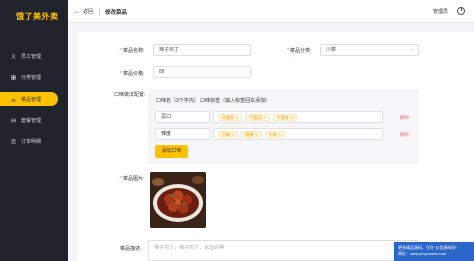  I want to click on sidebar-item-label: 套餐管理, so click(31, 120).